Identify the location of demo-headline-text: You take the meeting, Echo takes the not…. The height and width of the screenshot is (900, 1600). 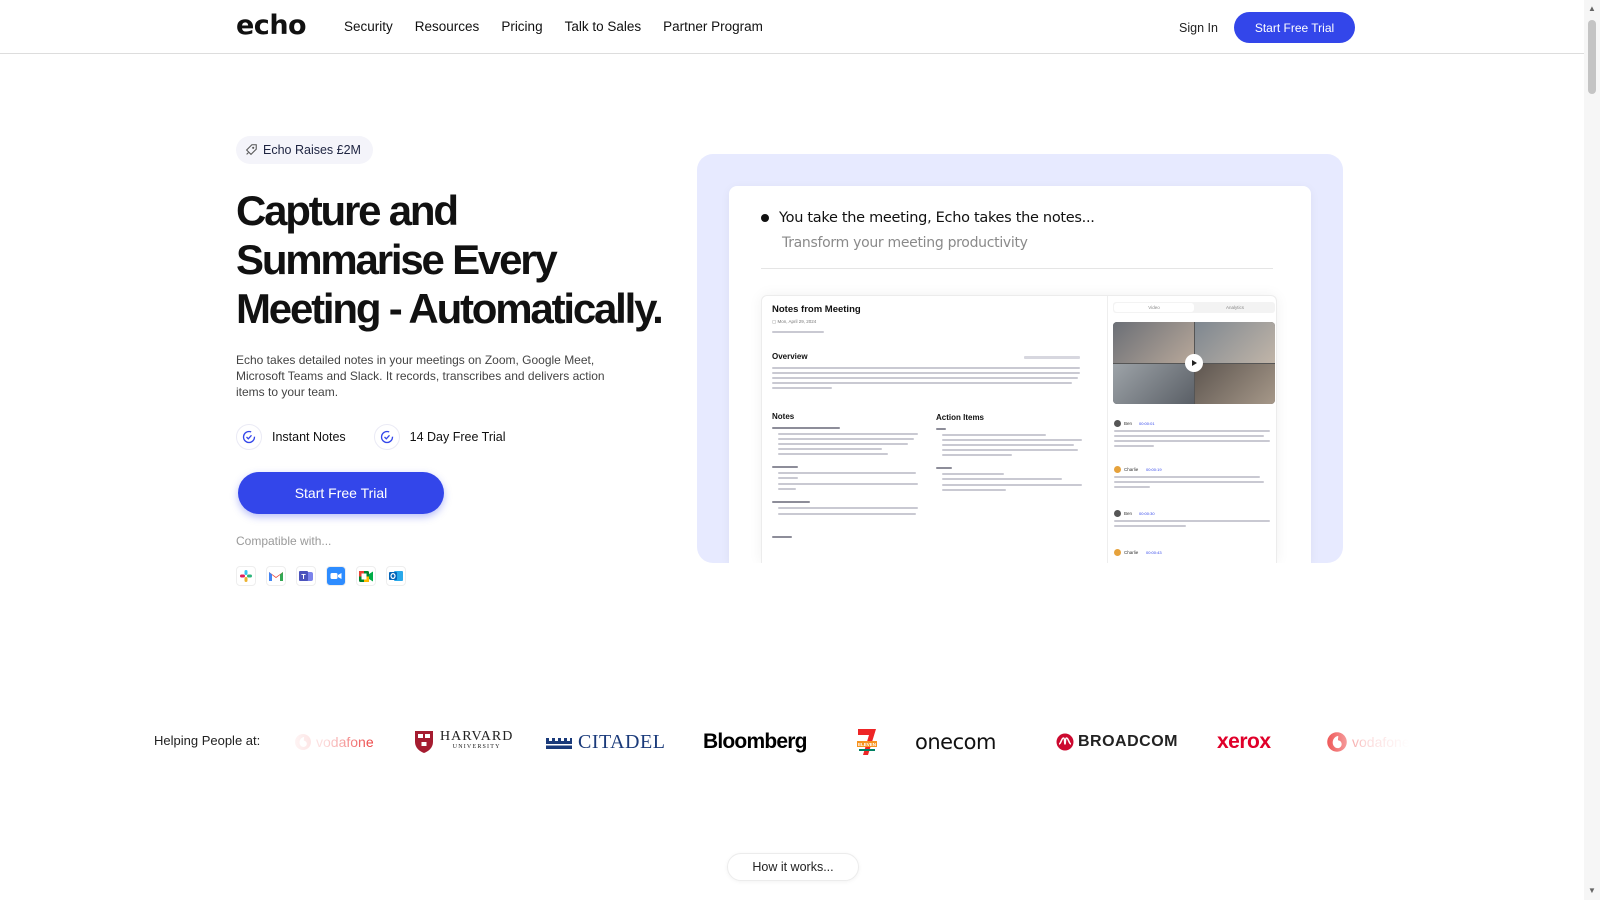
(937, 218).